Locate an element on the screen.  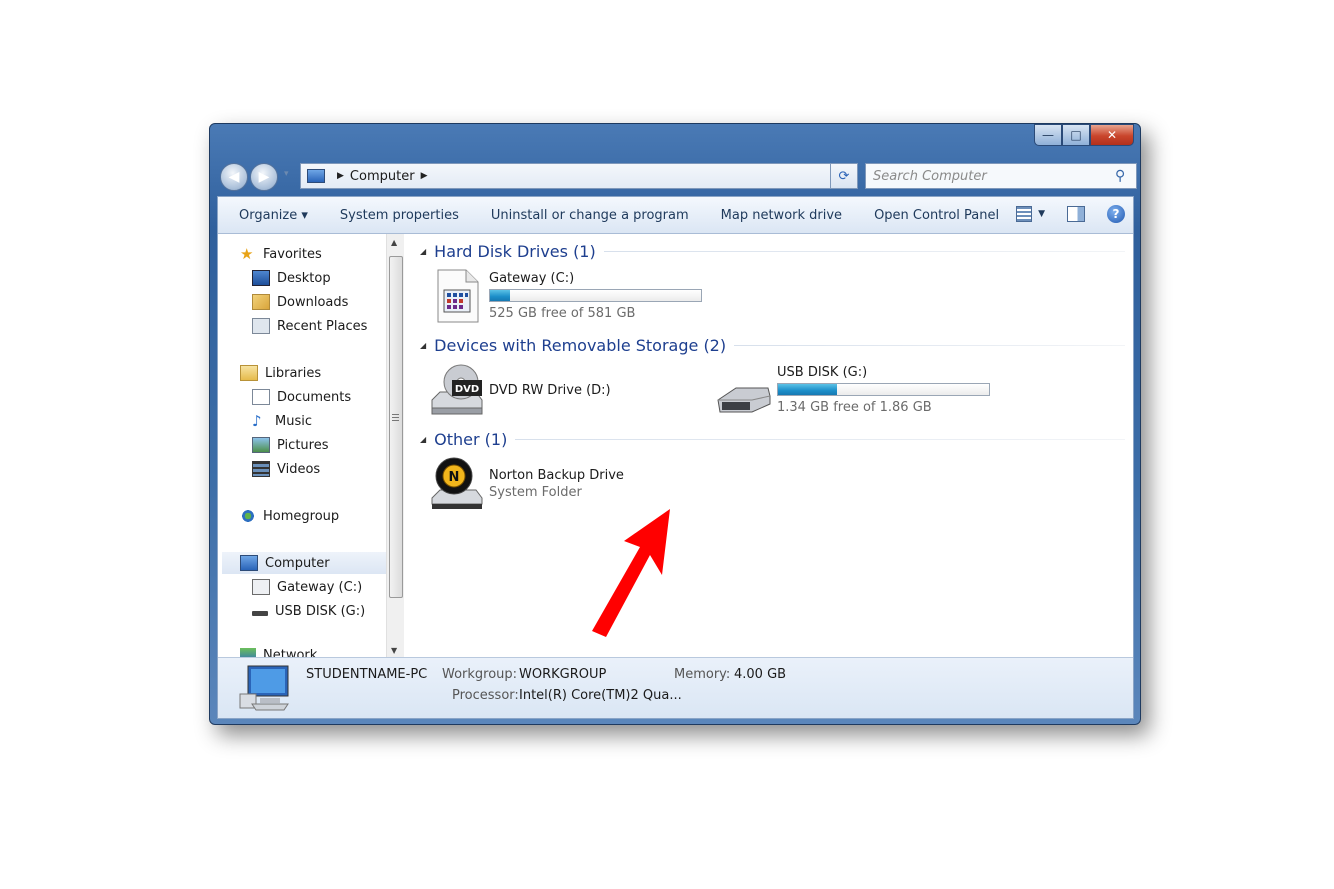
sidebar-item-documents: Documents is located at coordinates (301, 397).